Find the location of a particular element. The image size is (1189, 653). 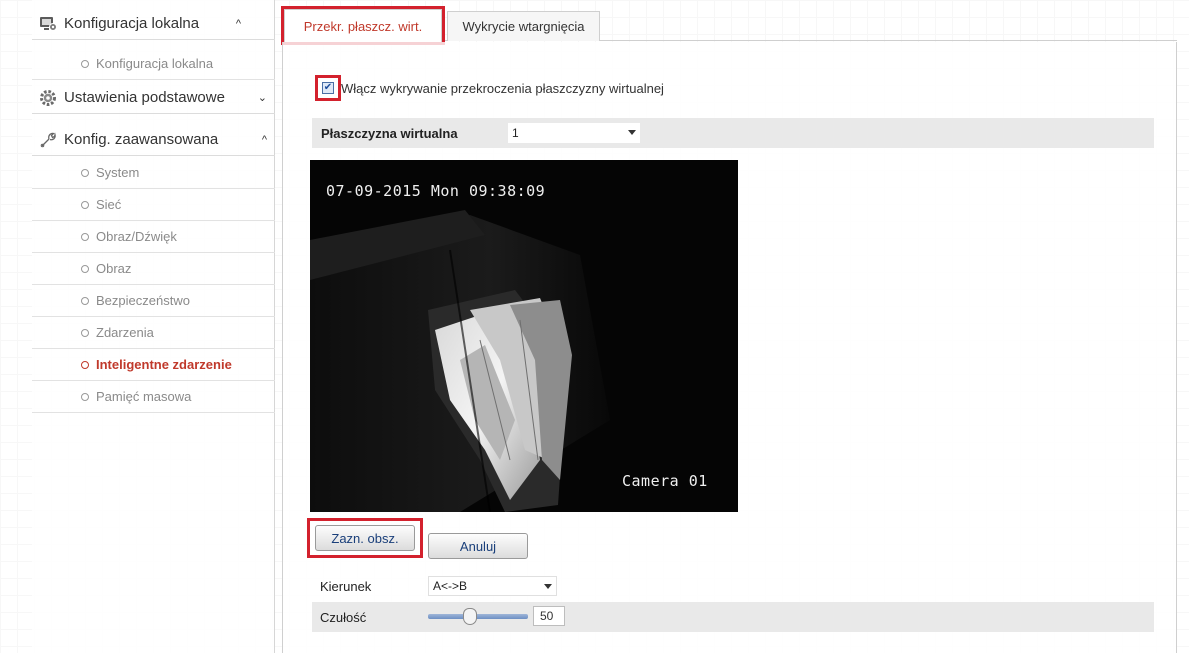

sensitivity-slider-thumb is located at coordinates (470, 616).